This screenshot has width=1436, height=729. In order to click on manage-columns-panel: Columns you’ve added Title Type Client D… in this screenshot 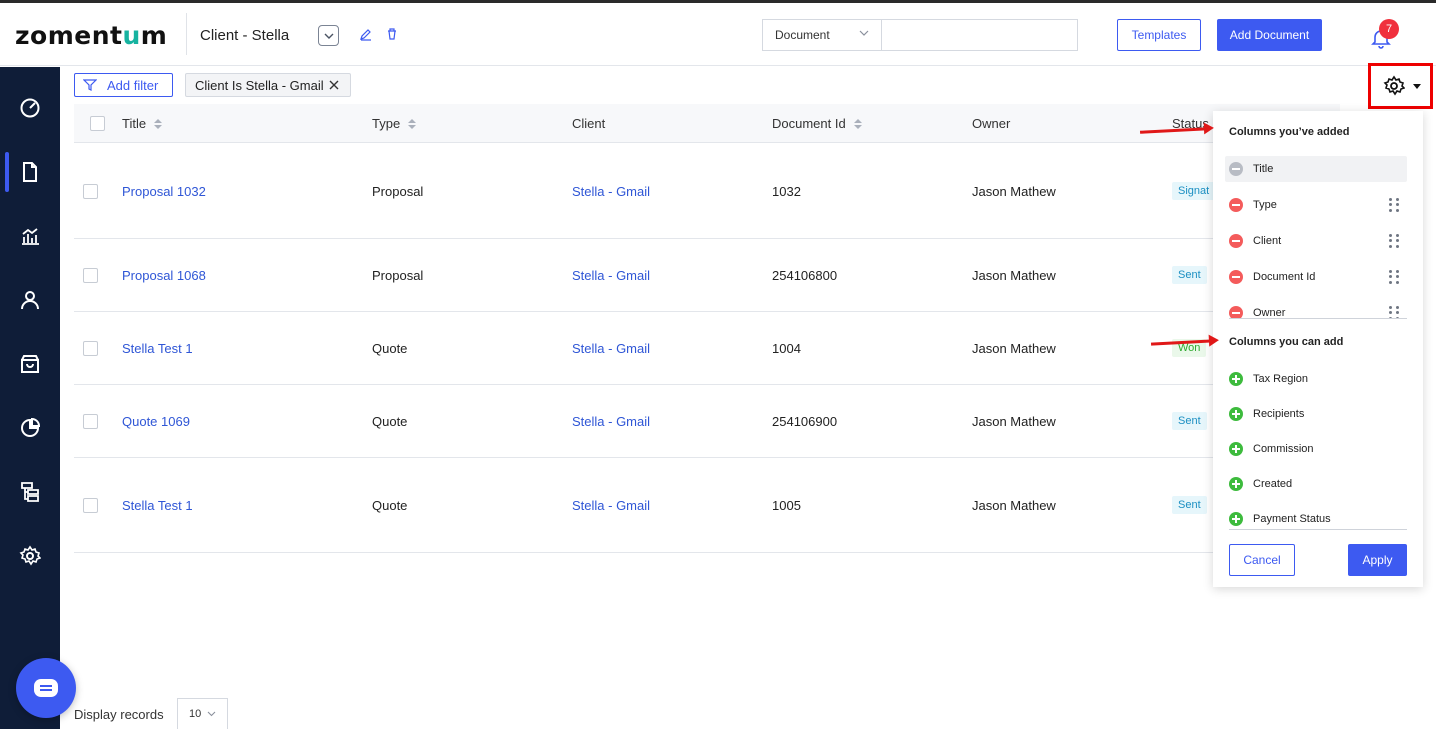, I will do `click(1318, 349)`.